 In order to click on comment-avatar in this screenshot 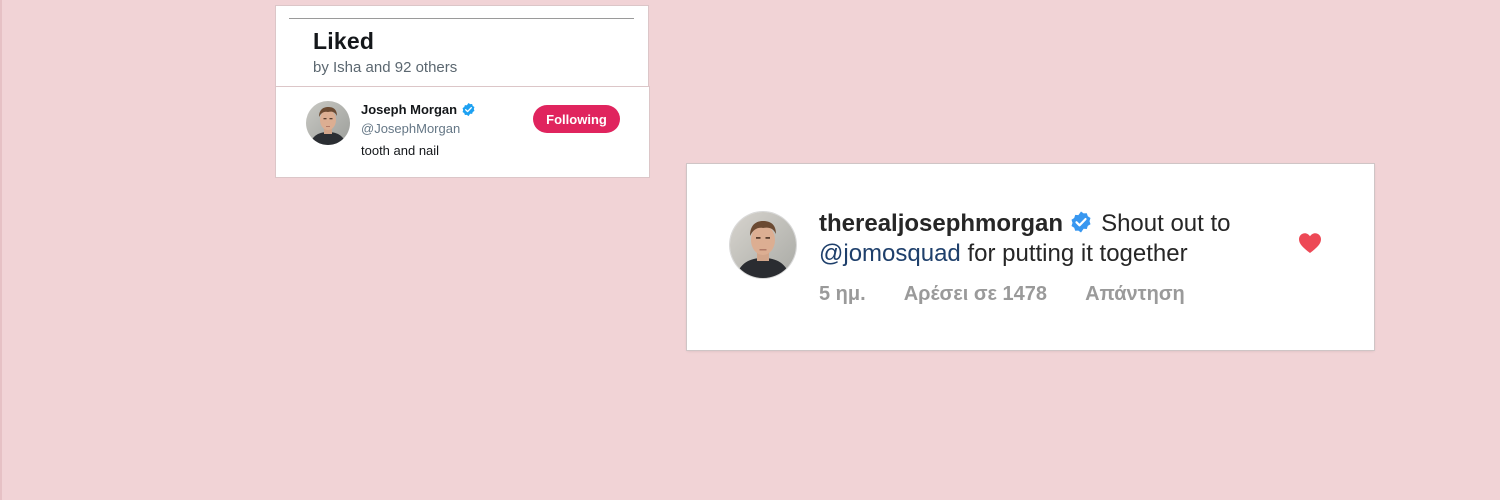, I will do `click(763, 245)`.